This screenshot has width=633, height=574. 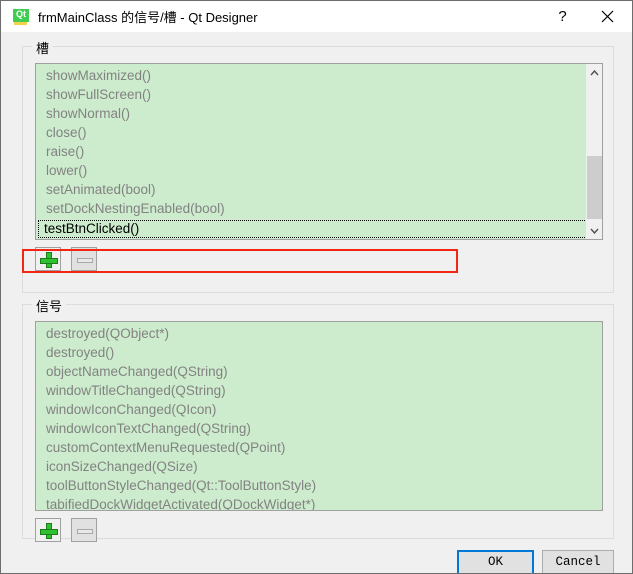 What do you see at coordinates (319, 390) in the screenshot?
I see `list-item: windowTitleChanged(QString)` at bounding box center [319, 390].